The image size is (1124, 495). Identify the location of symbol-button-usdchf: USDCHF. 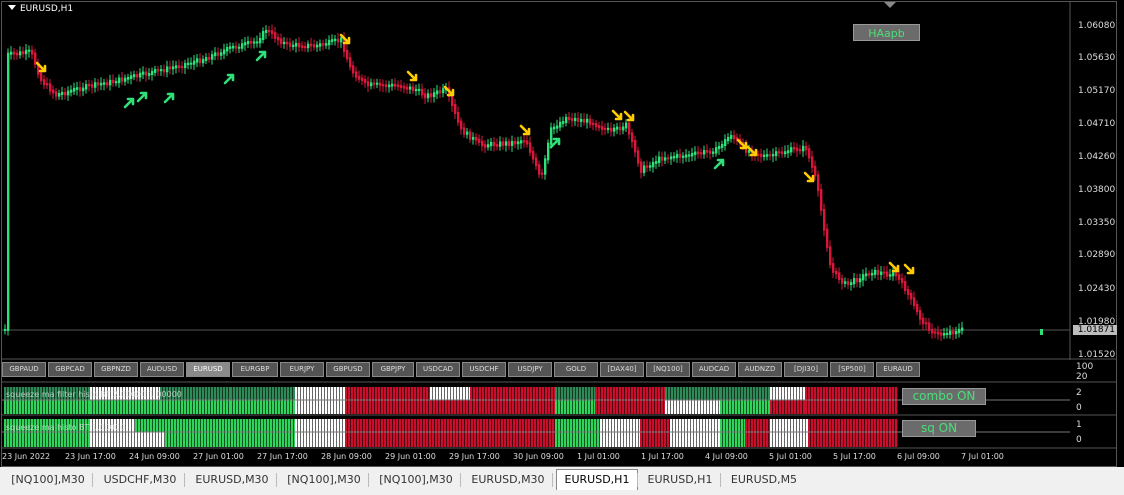
(484, 369).